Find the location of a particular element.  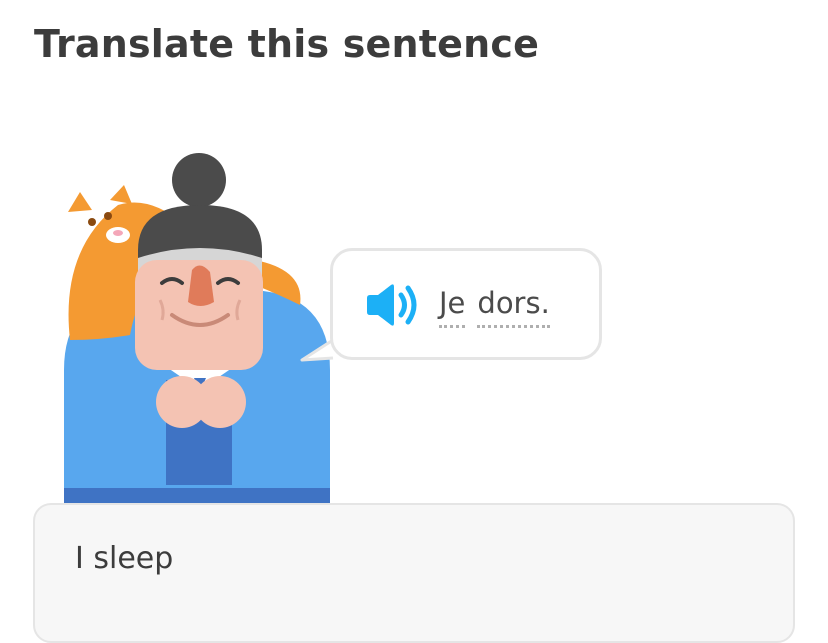

prompt-word: dors. is located at coordinates (513, 306).